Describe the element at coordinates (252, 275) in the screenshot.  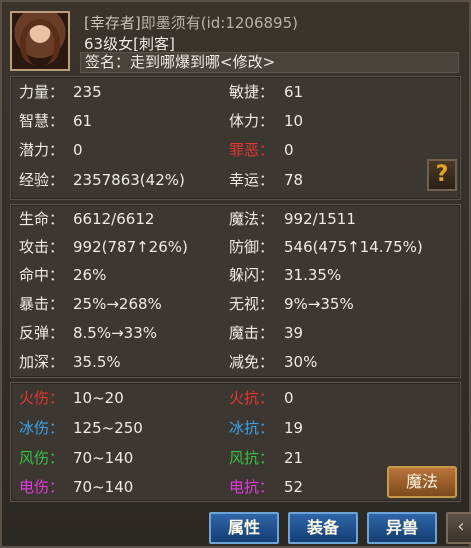
I see `stat-label: 躲闪：` at that location.